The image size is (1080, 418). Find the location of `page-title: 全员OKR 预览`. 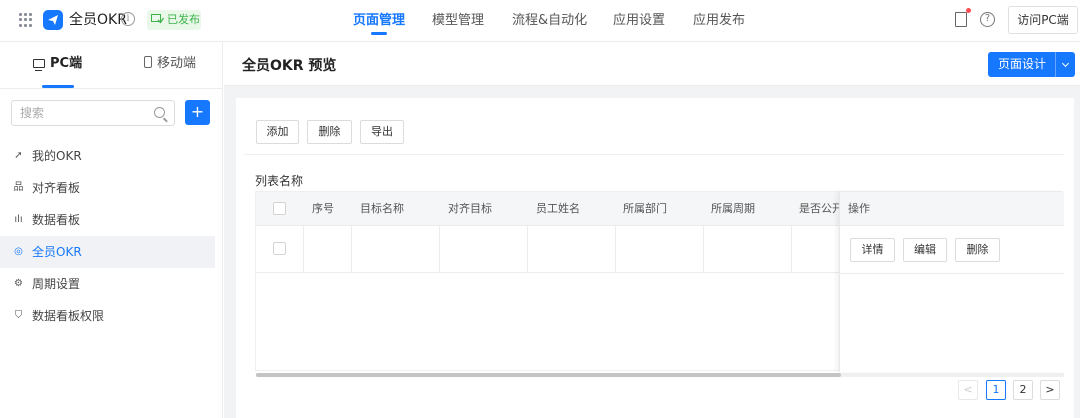

page-title: 全员OKR 预览 is located at coordinates (289, 66).